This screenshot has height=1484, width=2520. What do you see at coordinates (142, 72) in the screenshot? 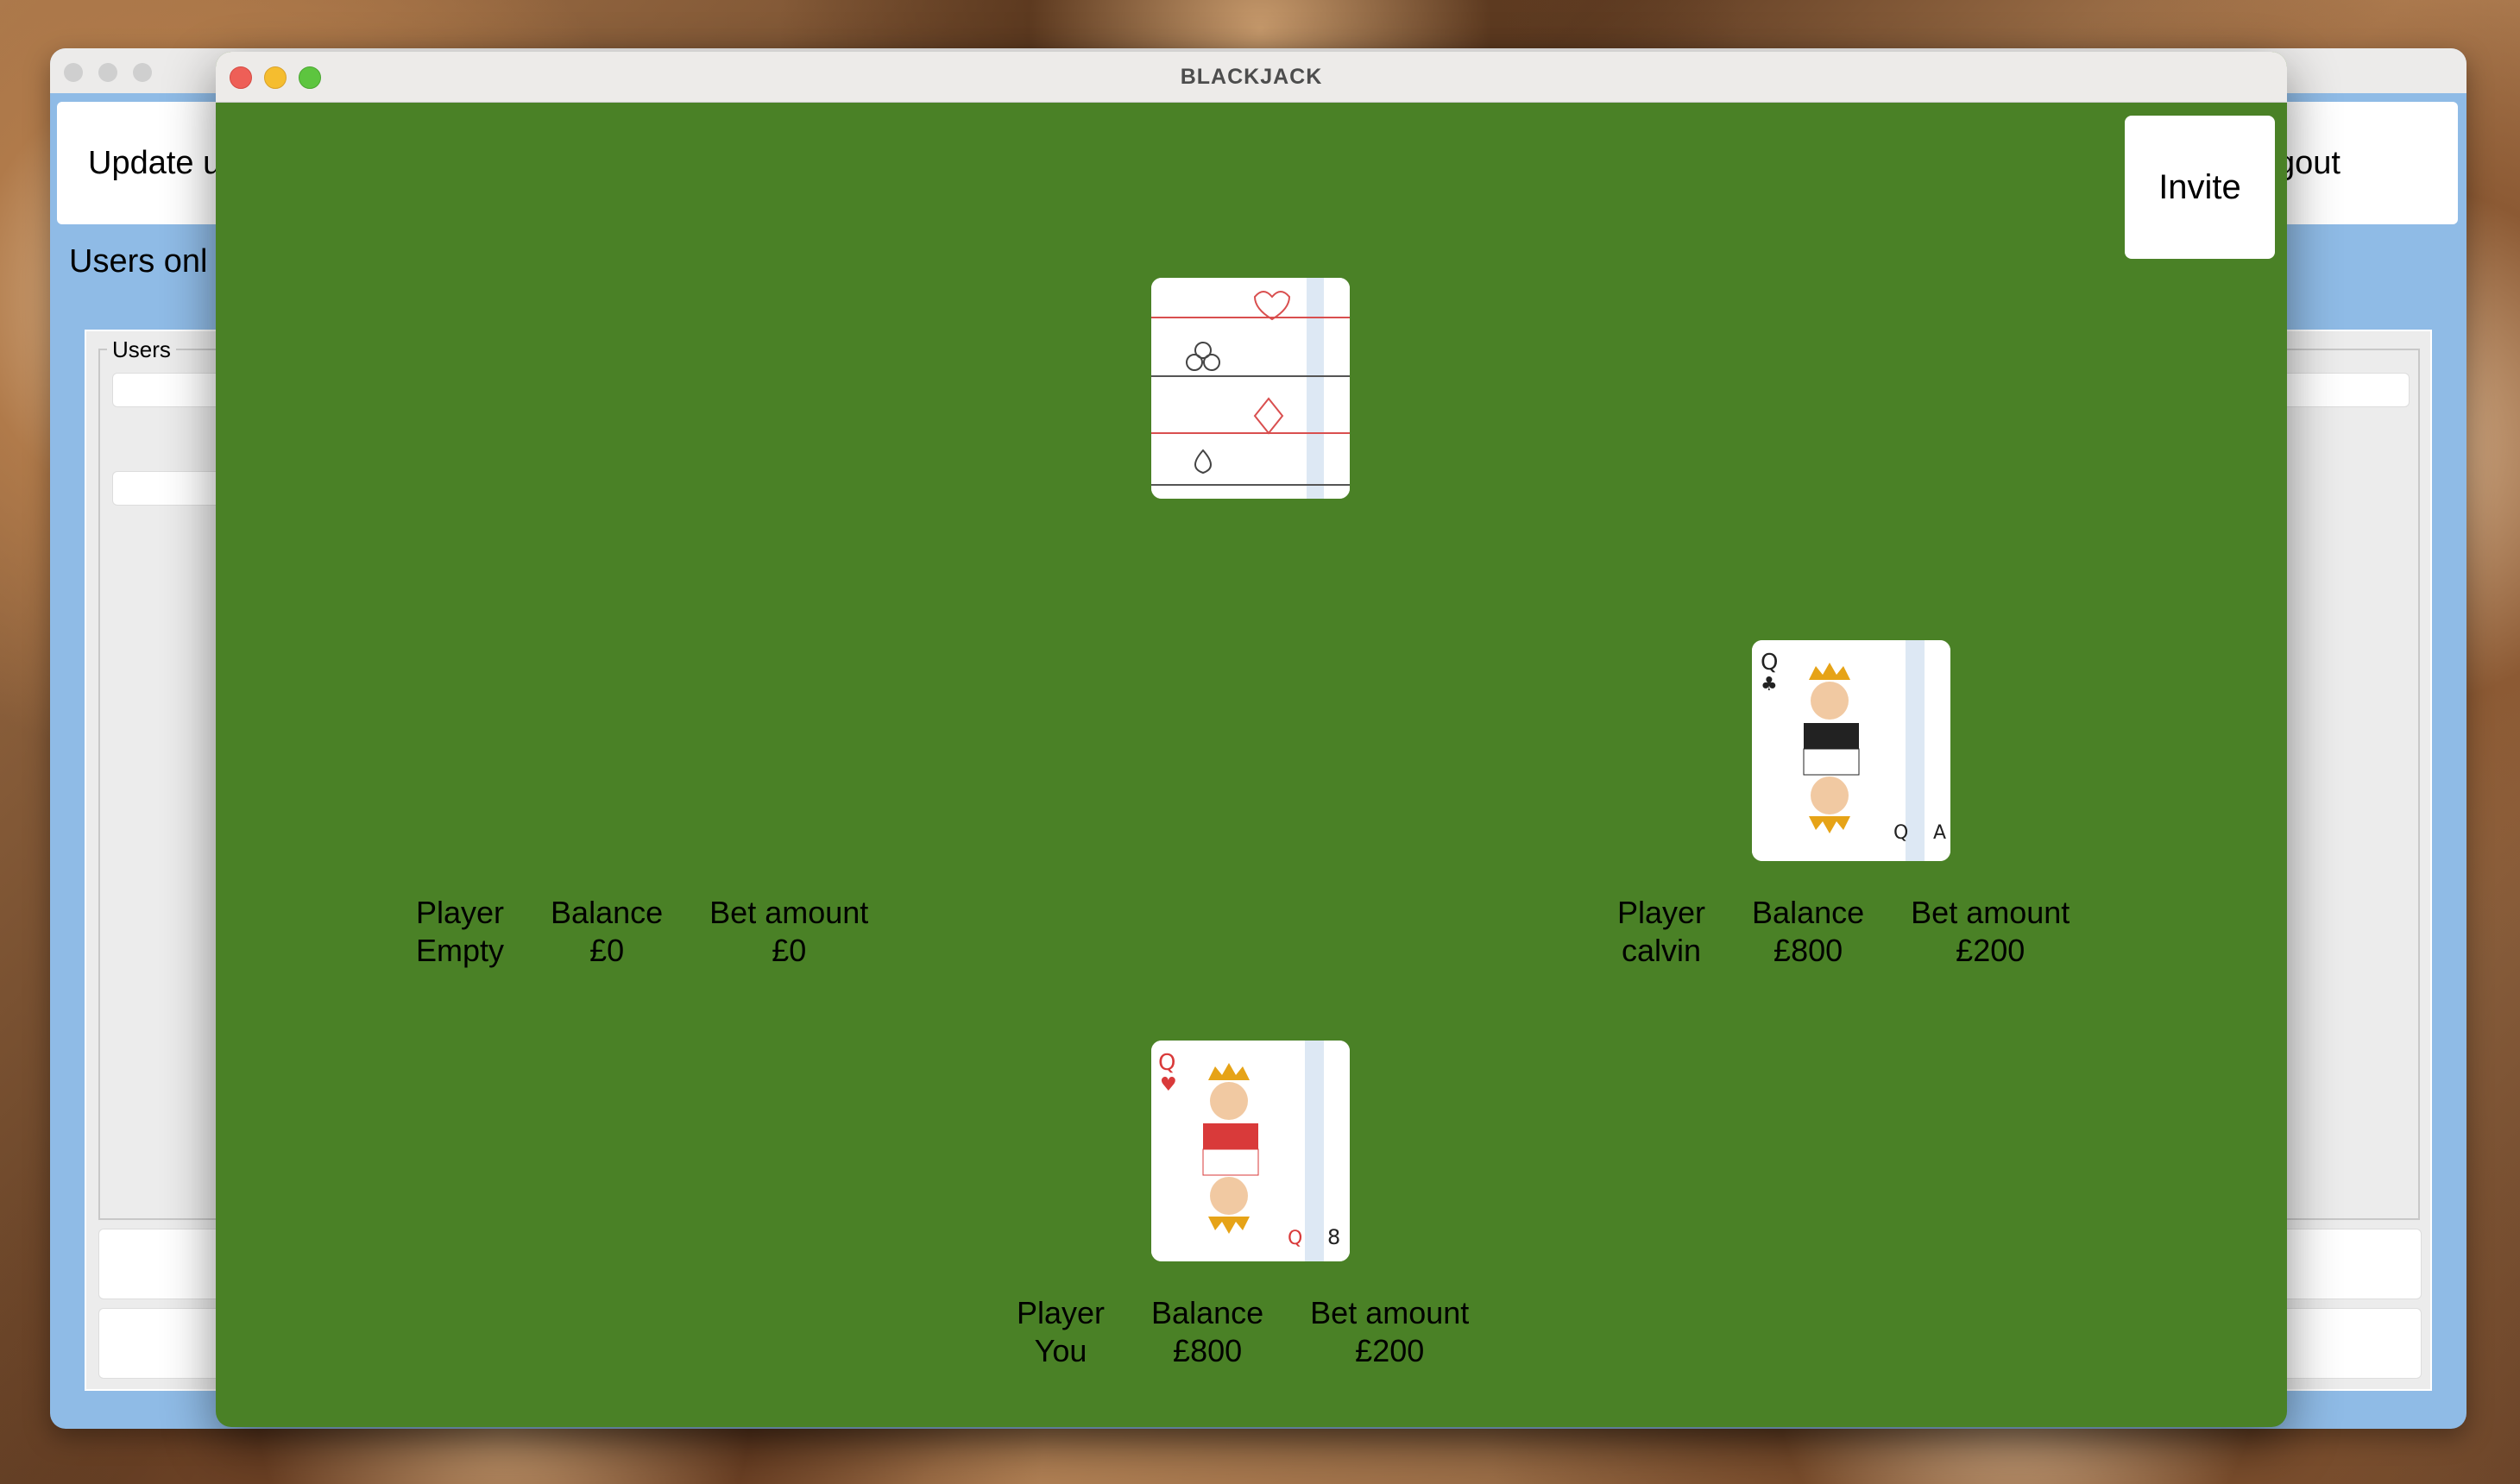
I see `zoom-icon` at bounding box center [142, 72].